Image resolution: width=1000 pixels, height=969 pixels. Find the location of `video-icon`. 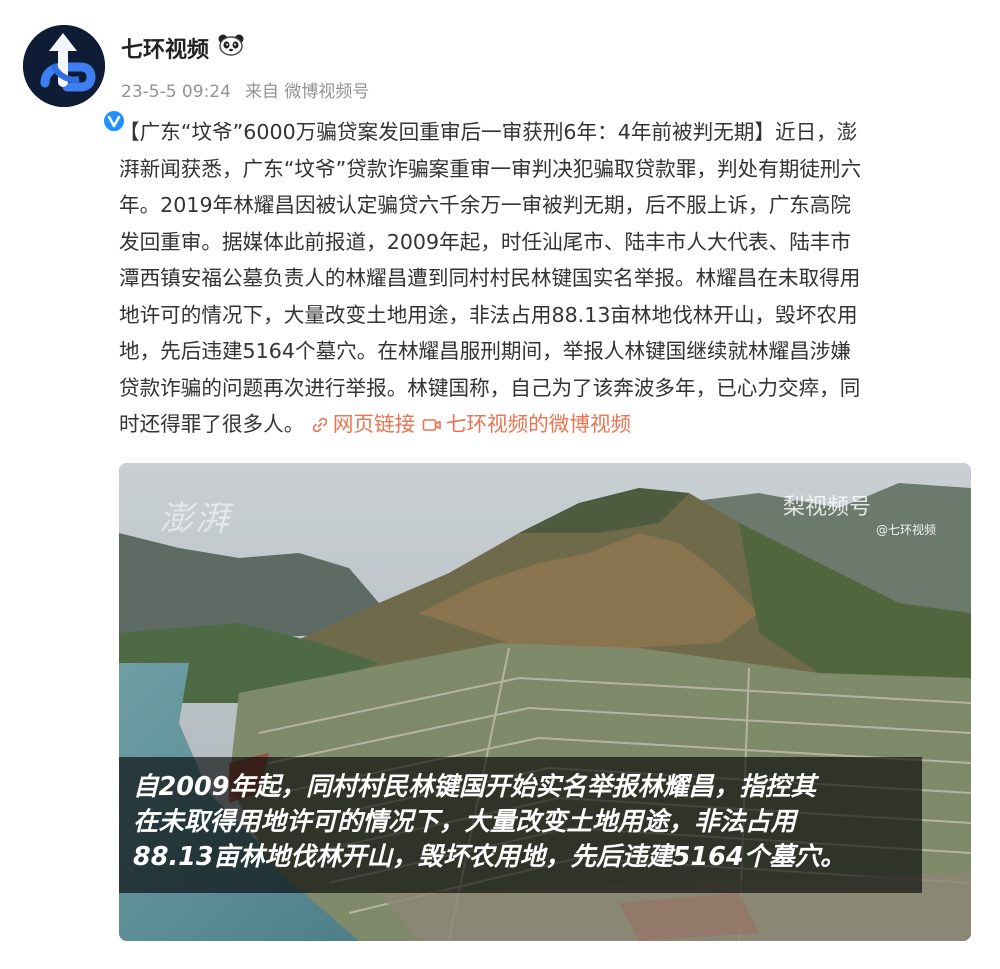

video-icon is located at coordinates (431, 425).